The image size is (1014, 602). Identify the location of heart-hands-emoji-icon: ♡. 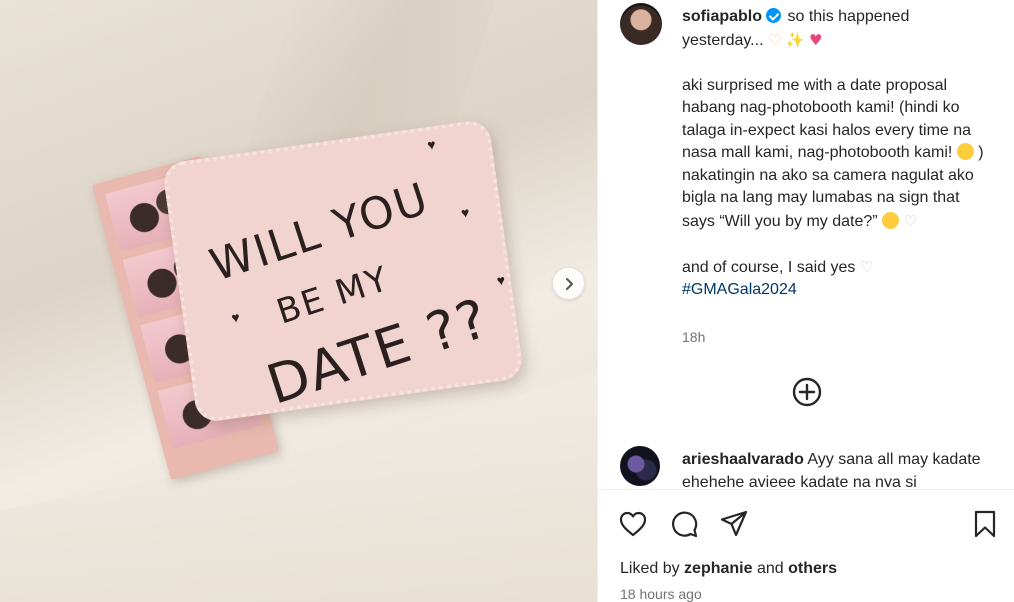
(774, 39).